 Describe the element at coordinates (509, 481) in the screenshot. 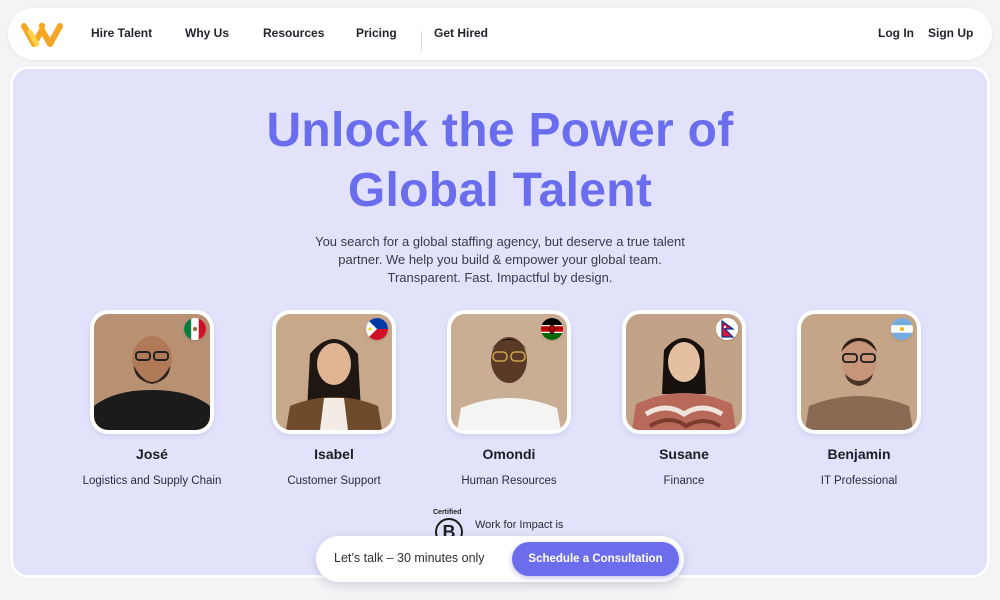

I see `talent-role-omondi: Human Resources` at that location.